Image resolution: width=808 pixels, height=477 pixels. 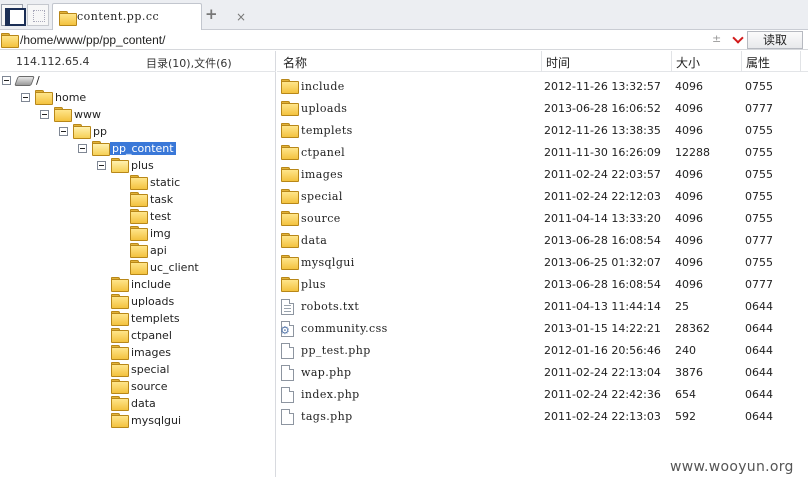 I want to click on file-row: include 2012-11-26 13:32:57 4096 0755, so click(x=542, y=86).